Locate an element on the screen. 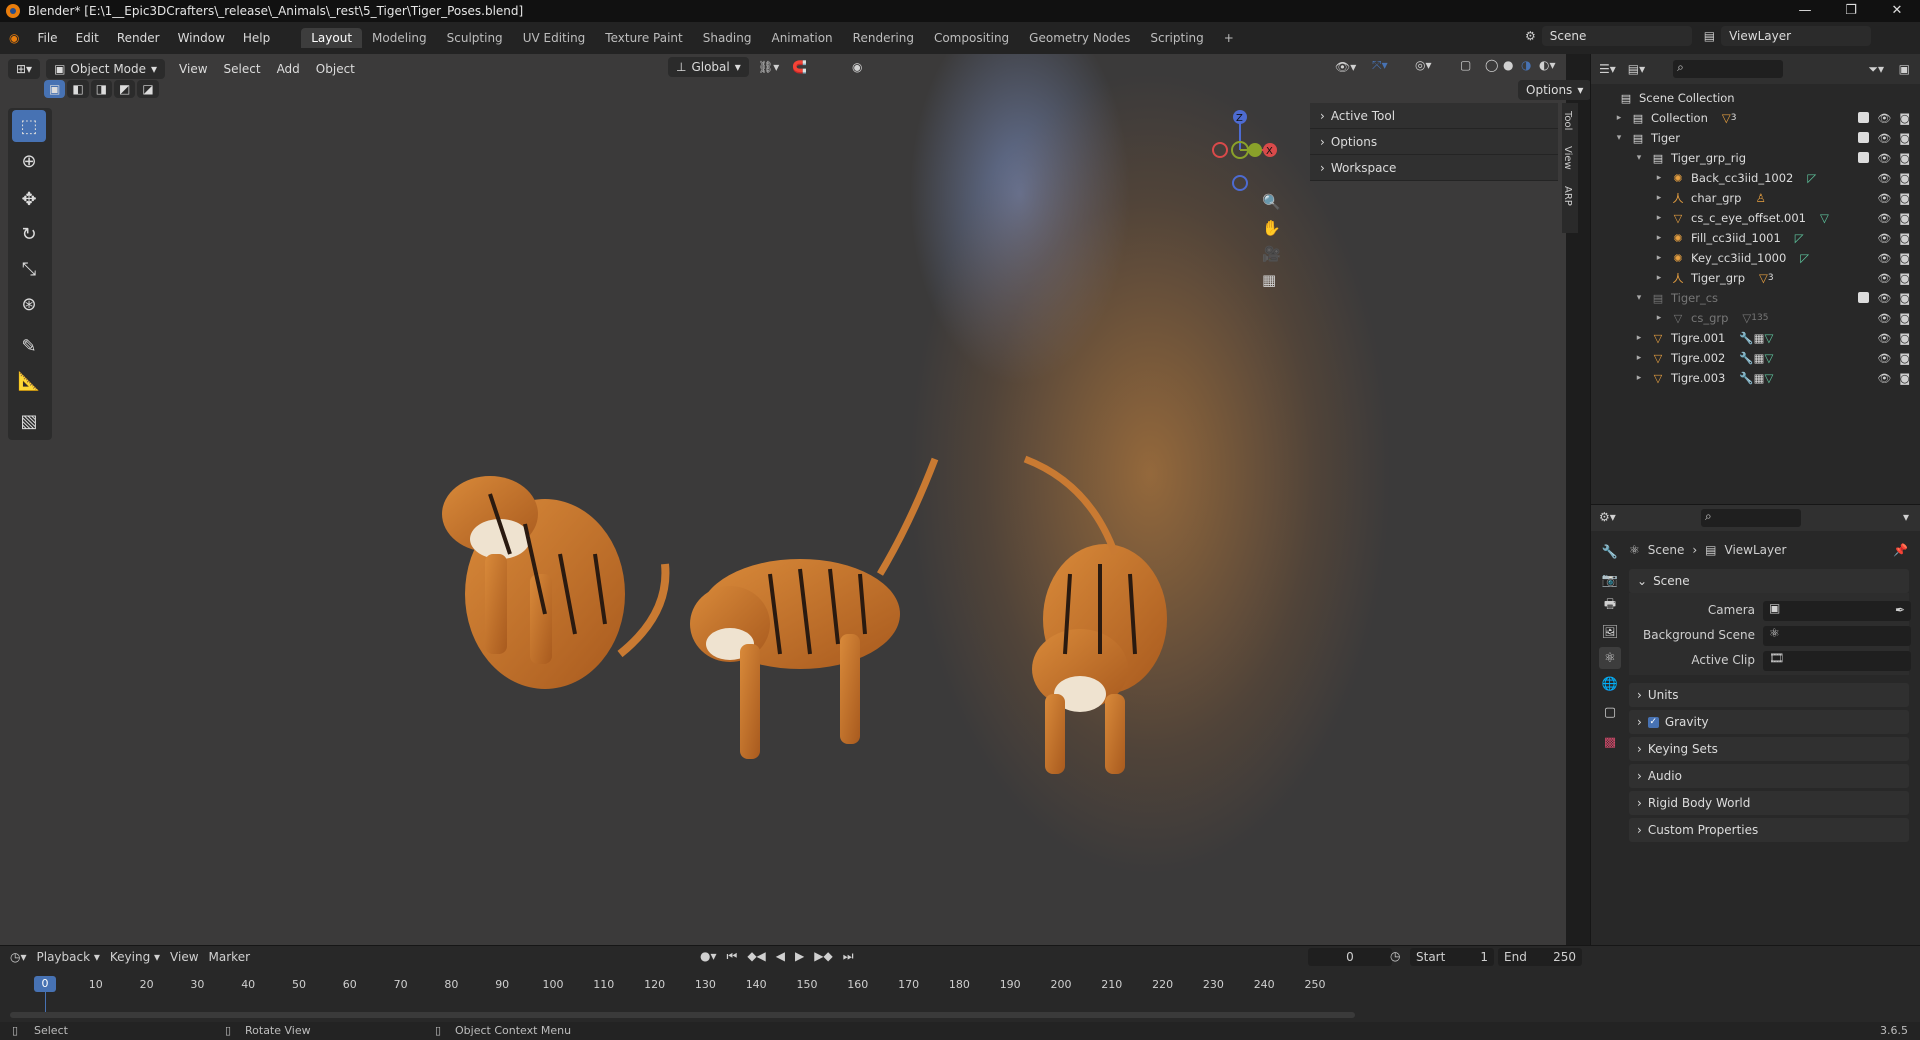 This screenshot has width=1920, height=1040. tab-geometry-nodes: Geometry Nodes is located at coordinates (1079, 38).